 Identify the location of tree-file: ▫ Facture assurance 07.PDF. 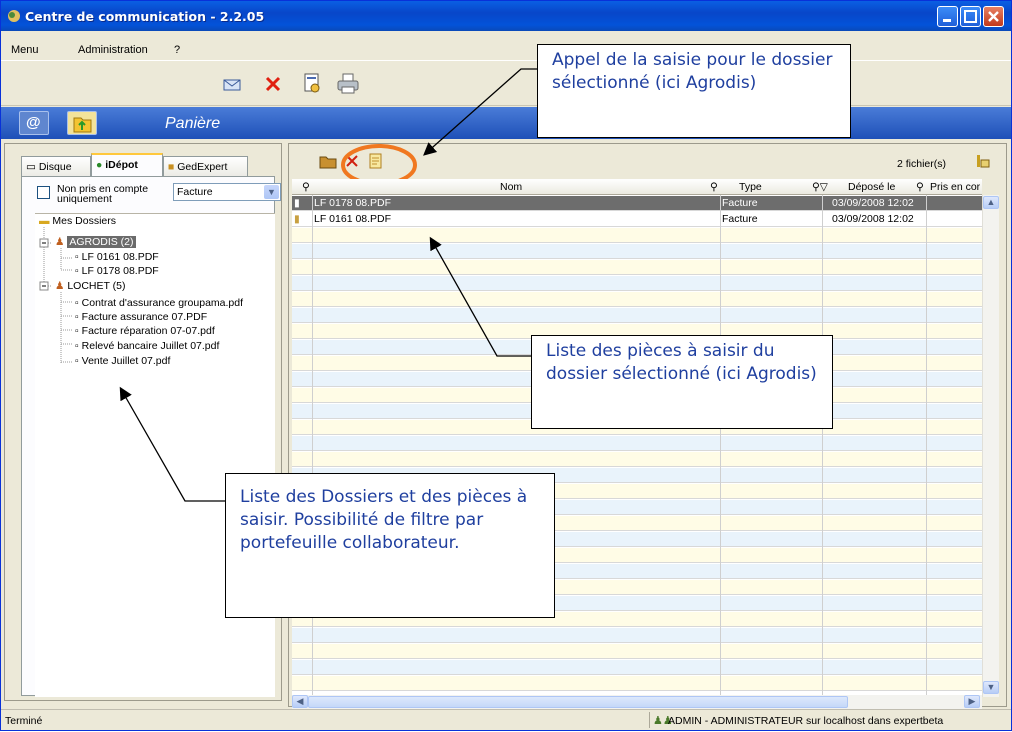
(141, 317).